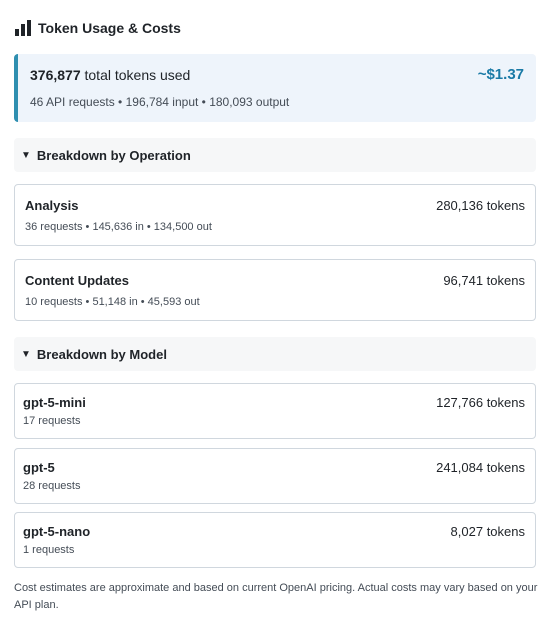 The width and height of the screenshot is (548, 627). I want to click on total-tokens-line: 376,877 total tokens used, so click(110, 75).